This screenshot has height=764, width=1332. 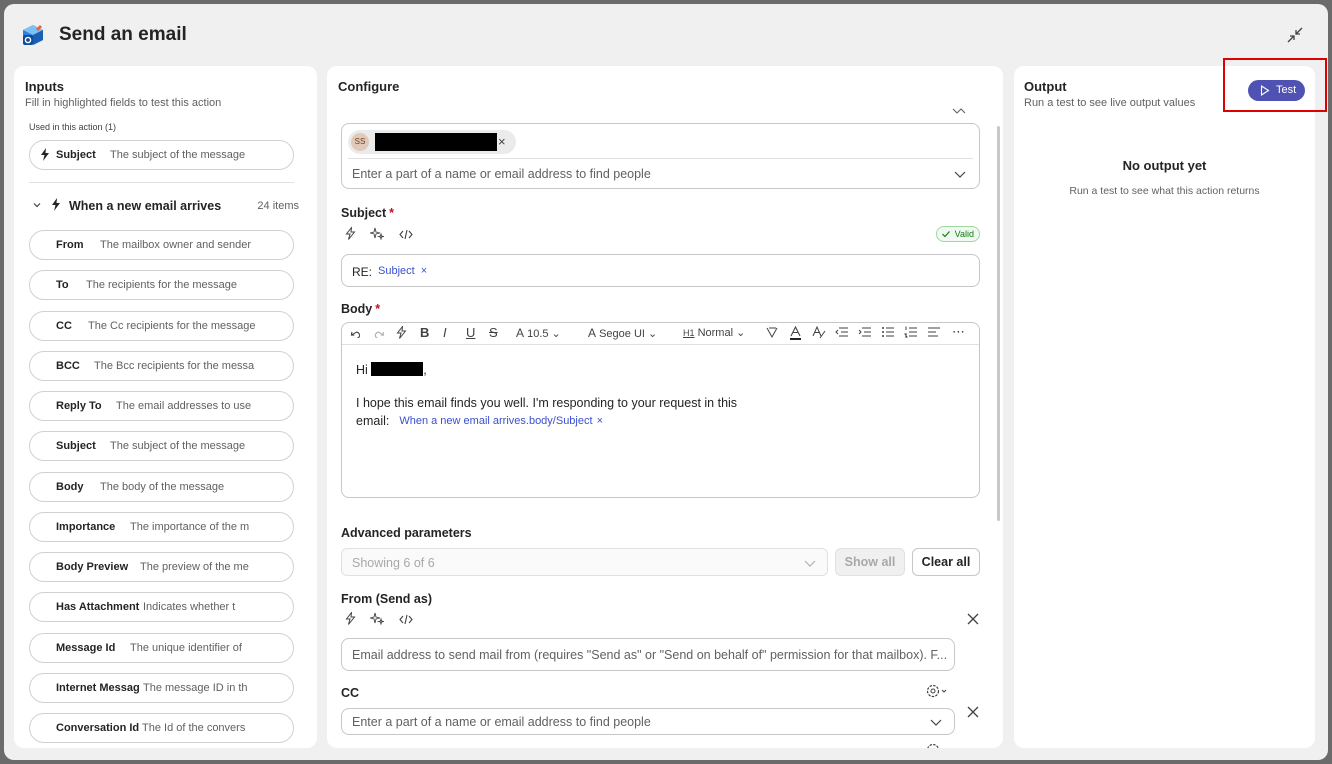 I want to click on undo-icon, so click(x=356, y=332).